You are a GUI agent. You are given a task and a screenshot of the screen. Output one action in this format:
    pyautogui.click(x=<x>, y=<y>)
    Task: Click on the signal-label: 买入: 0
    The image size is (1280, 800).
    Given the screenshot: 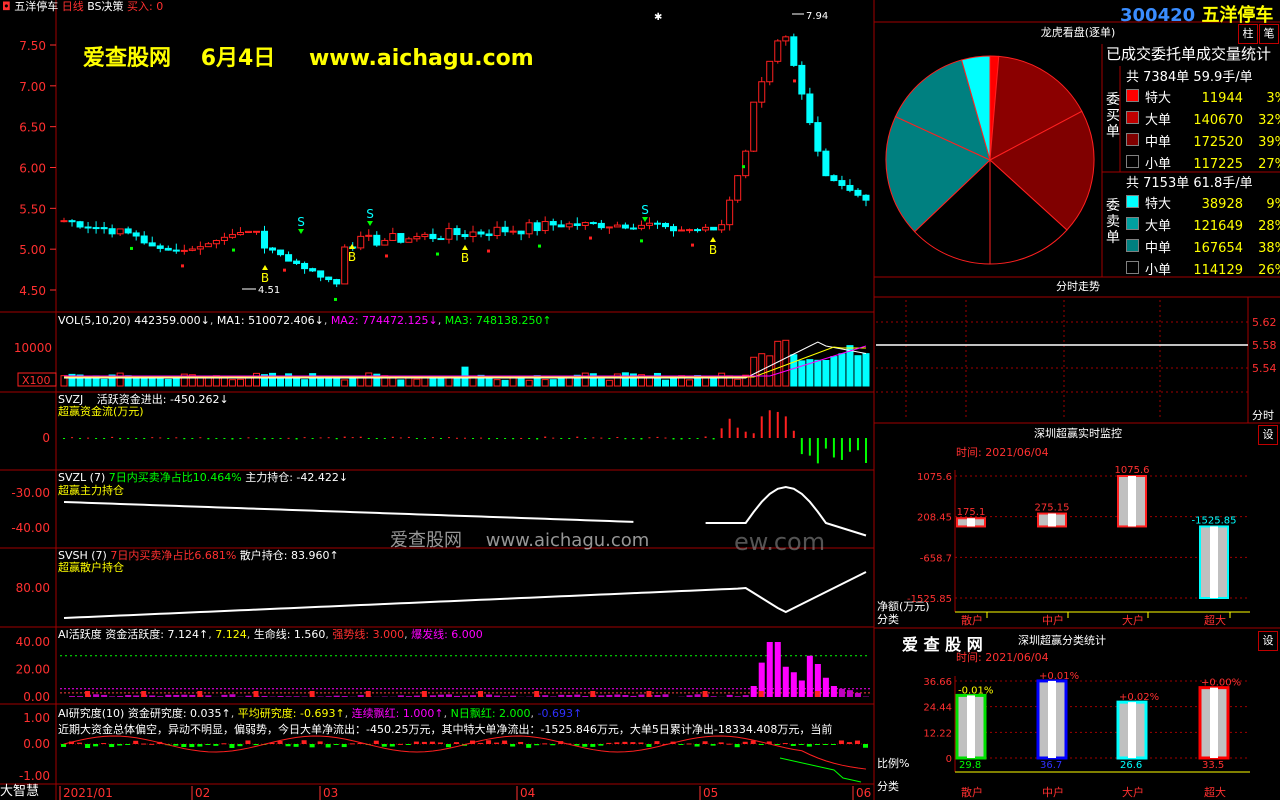 What is the action you would take?
    pyautogui.click(x=145, y=6)
    